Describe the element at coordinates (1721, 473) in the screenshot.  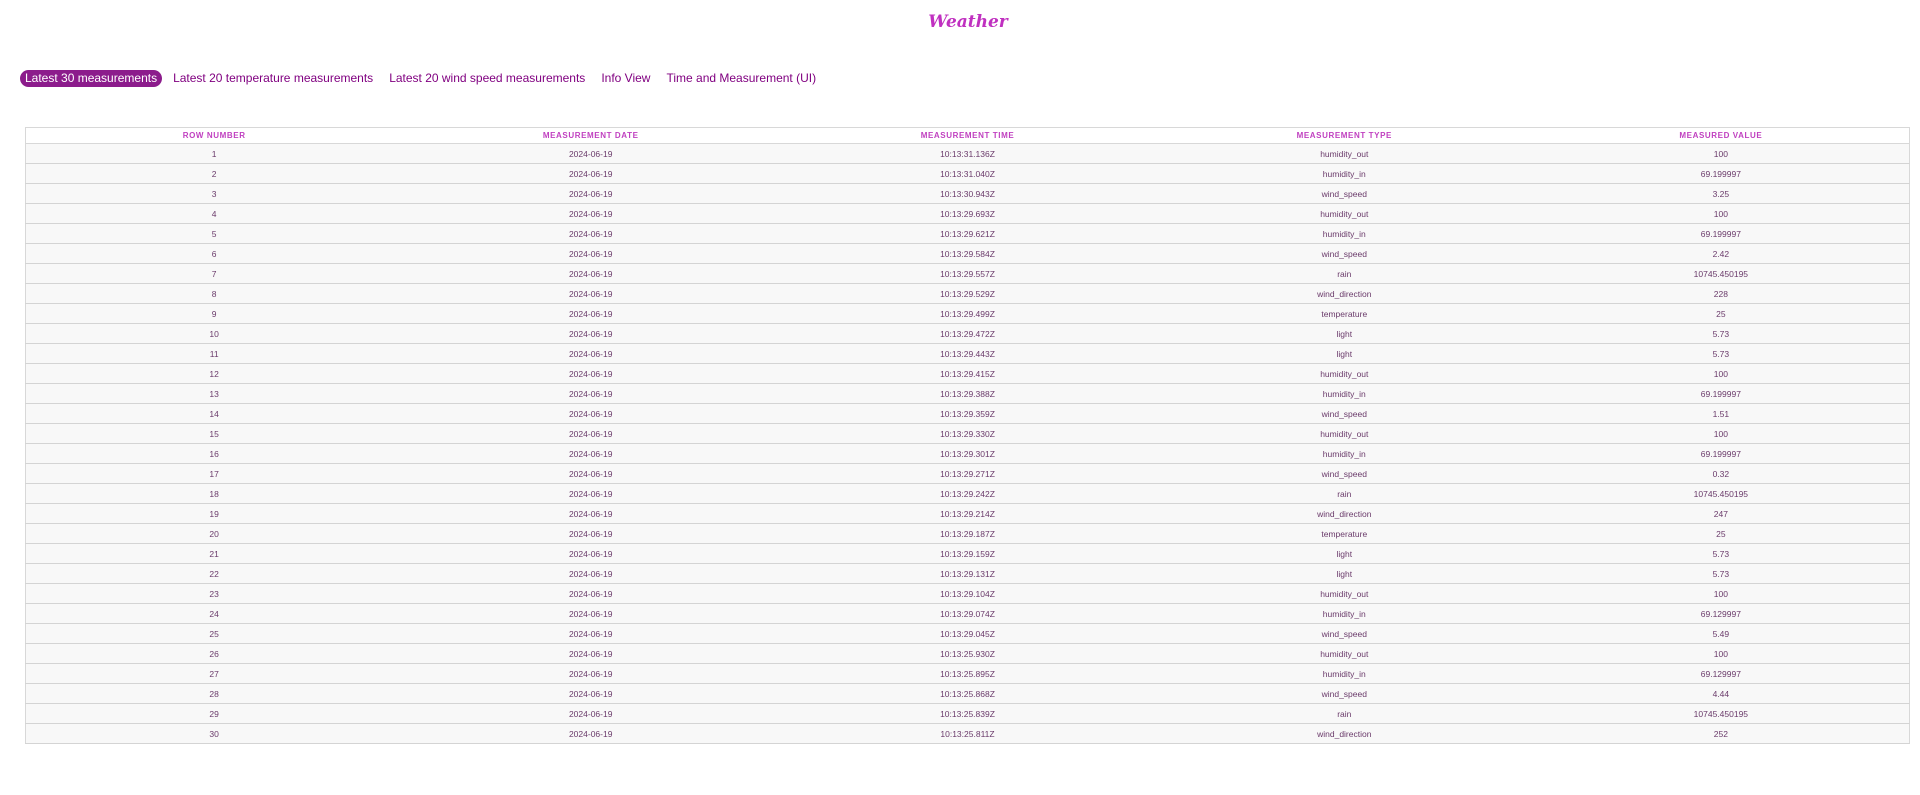
I see `cell-value: 0.32` at that location.